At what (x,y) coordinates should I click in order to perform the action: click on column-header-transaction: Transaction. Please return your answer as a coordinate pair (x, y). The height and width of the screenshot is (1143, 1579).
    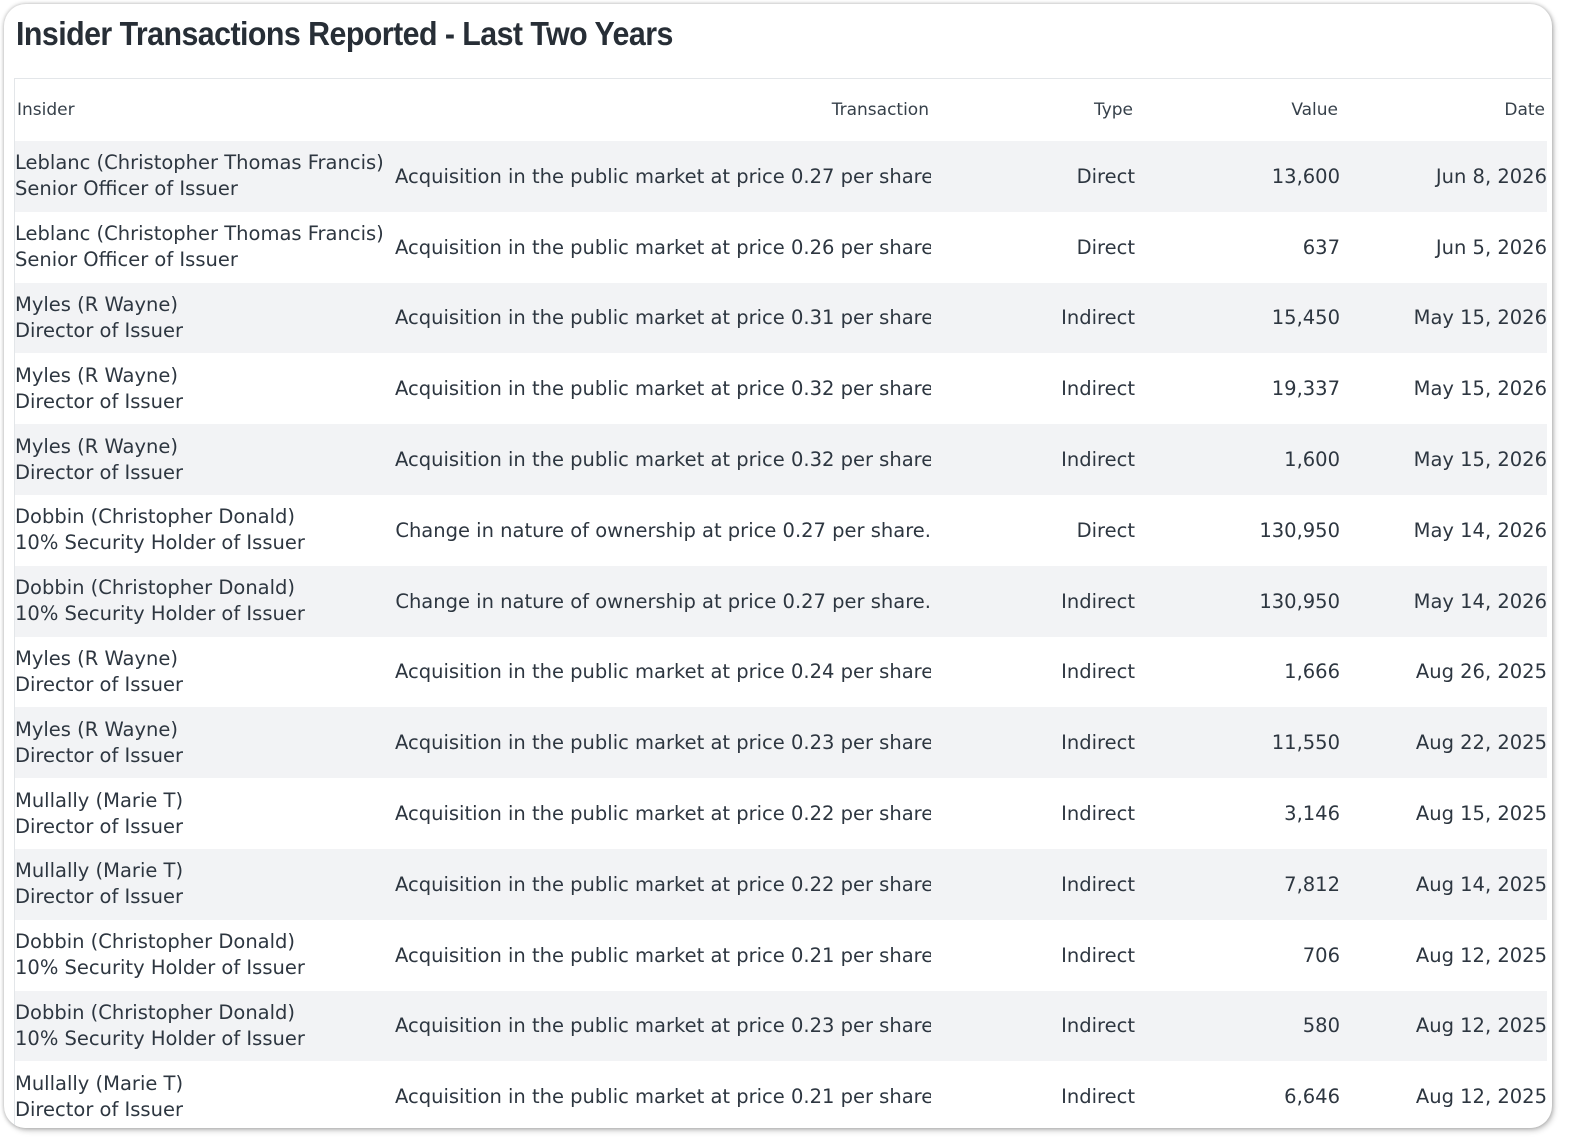
    Looking at the image, I should click on (663, 110).